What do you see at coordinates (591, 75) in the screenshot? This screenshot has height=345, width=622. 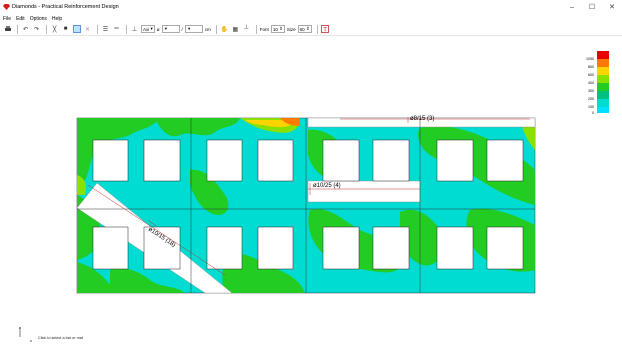 I see `legend-label: 600` at bounding box center [591, 75].